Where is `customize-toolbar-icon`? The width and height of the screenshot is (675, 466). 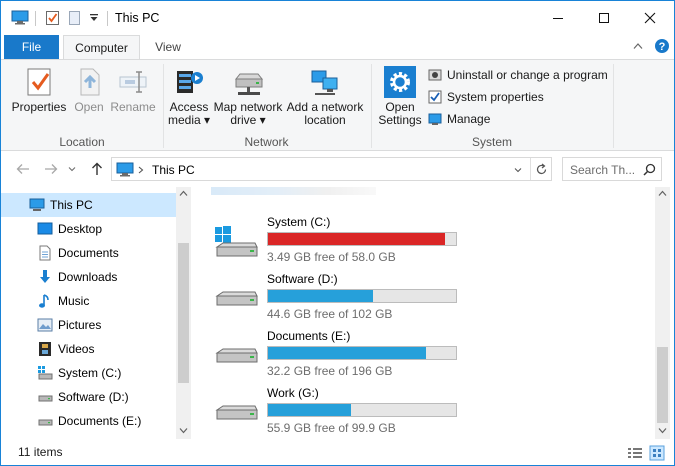
customize-toolbar-icon is located at coordinates (94, 18).